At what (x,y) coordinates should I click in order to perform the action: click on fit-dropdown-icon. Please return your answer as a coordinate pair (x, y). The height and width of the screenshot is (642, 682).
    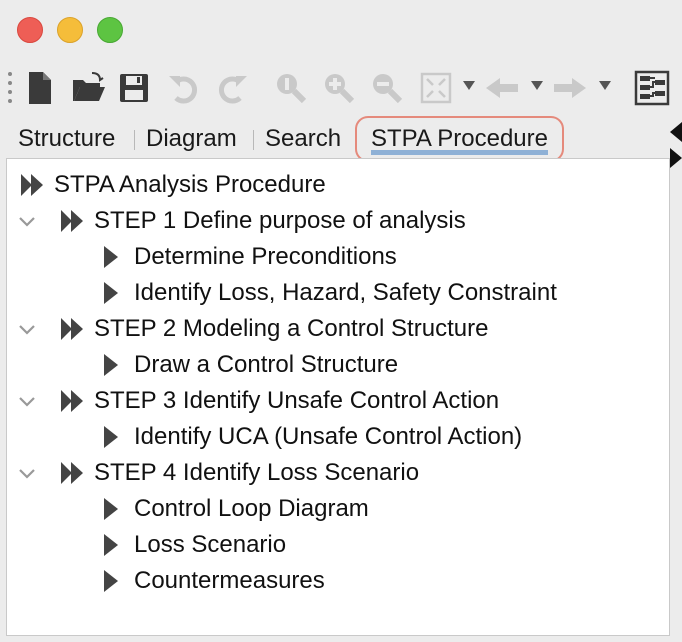
    Looking at the image, I should click on (469, 85).